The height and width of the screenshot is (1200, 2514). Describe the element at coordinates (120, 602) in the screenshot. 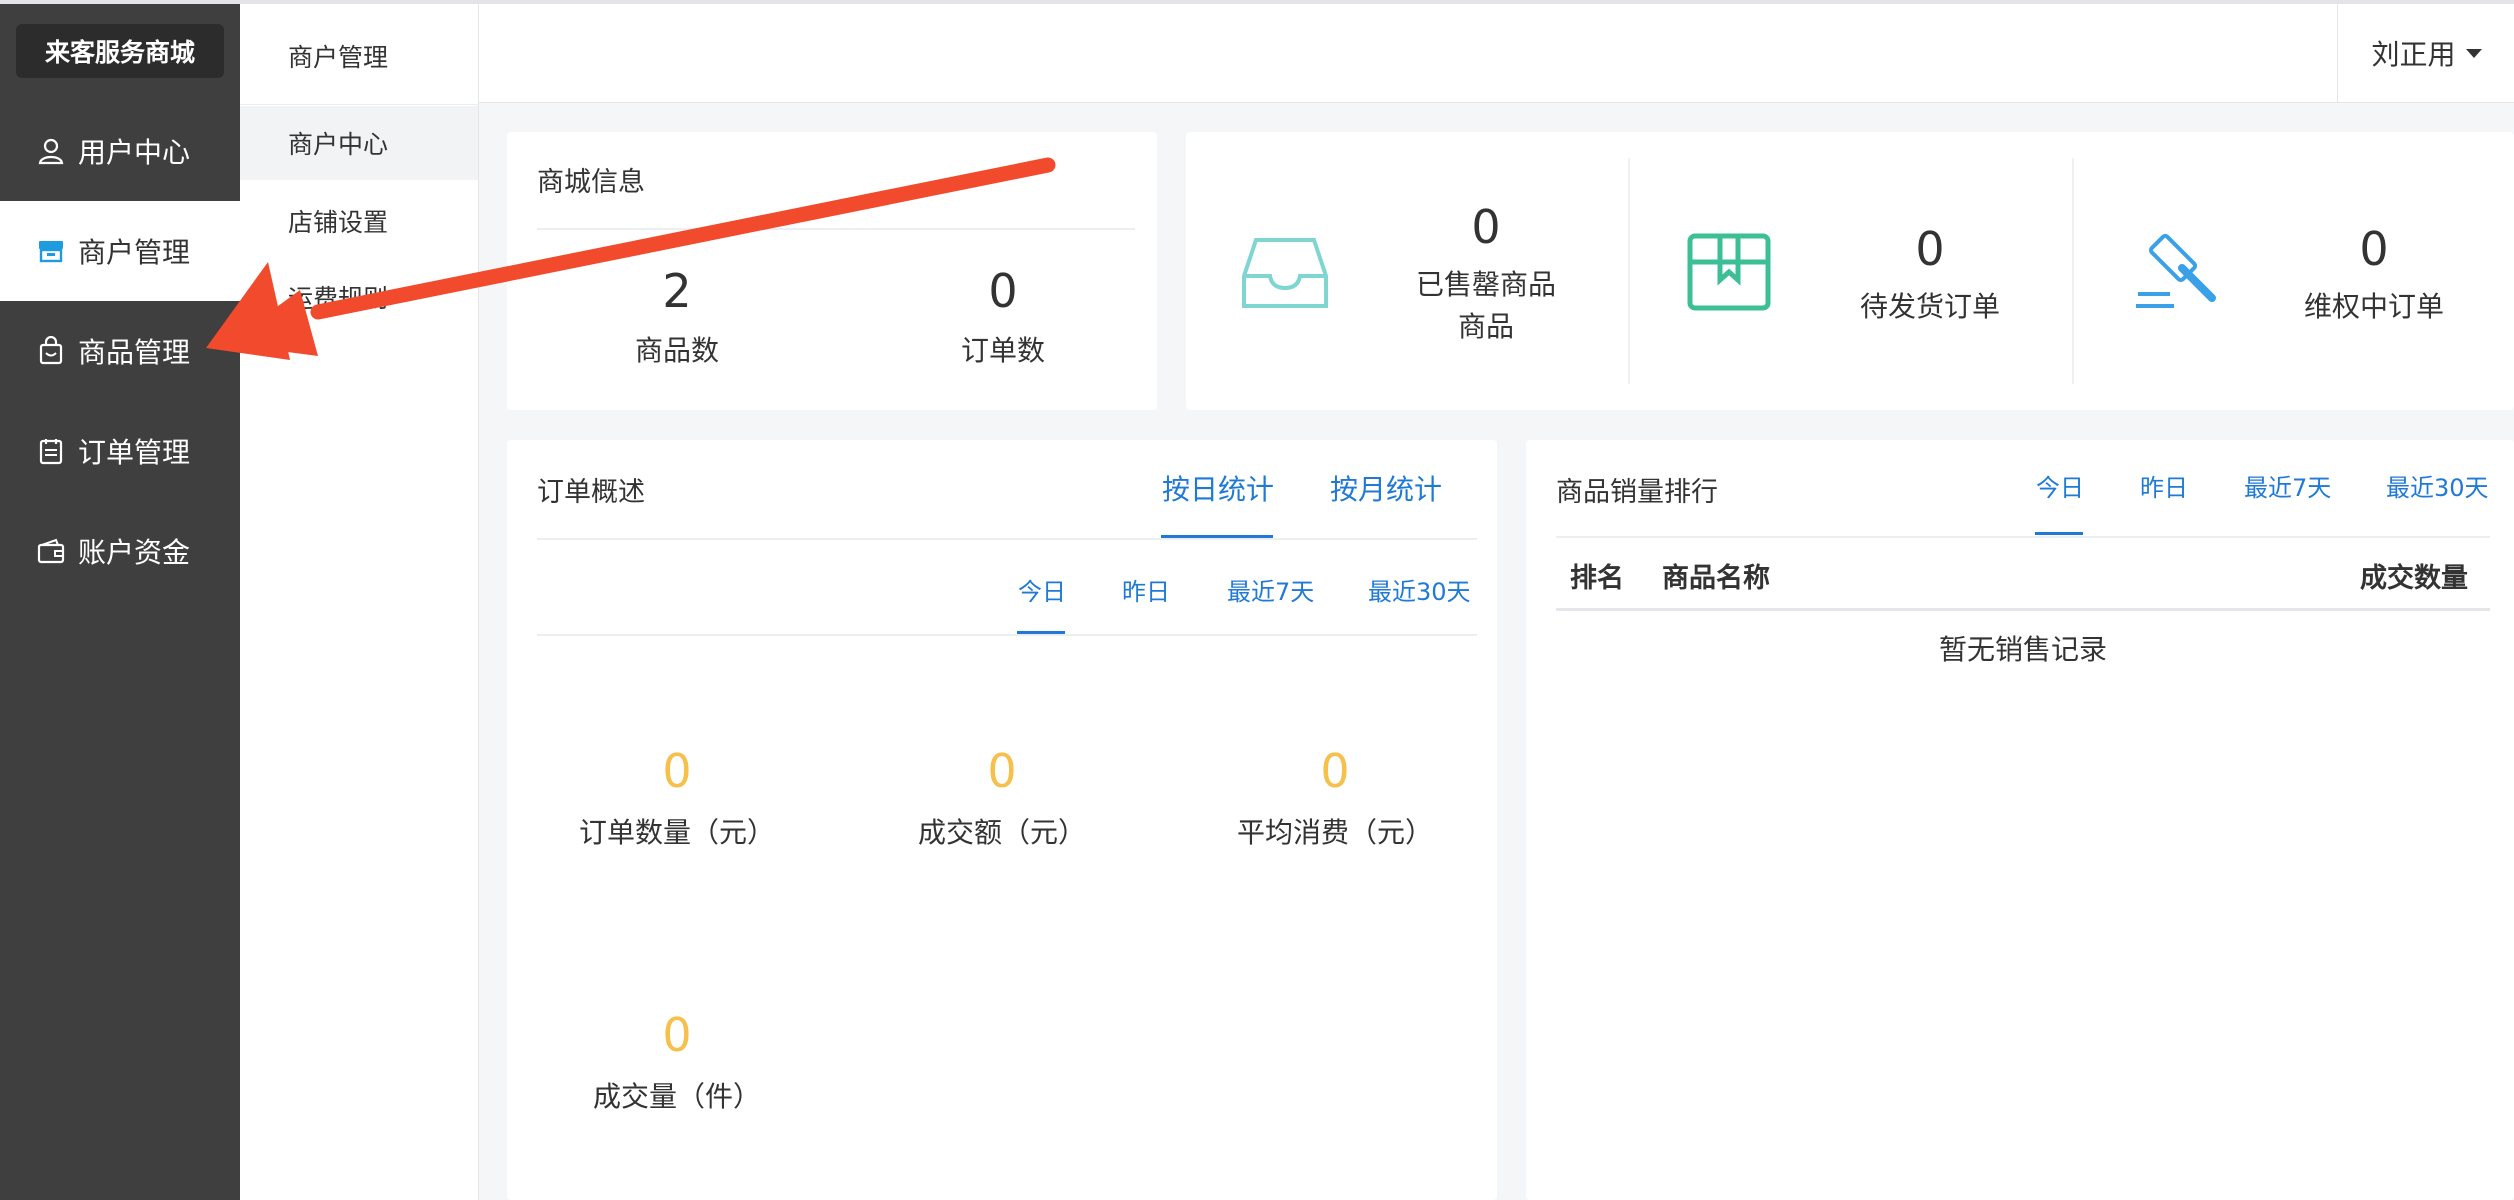

I see `sidebar: 来客服务商城 用户中心 商户管理 商品管理 订单管理 账户资金` at that location.